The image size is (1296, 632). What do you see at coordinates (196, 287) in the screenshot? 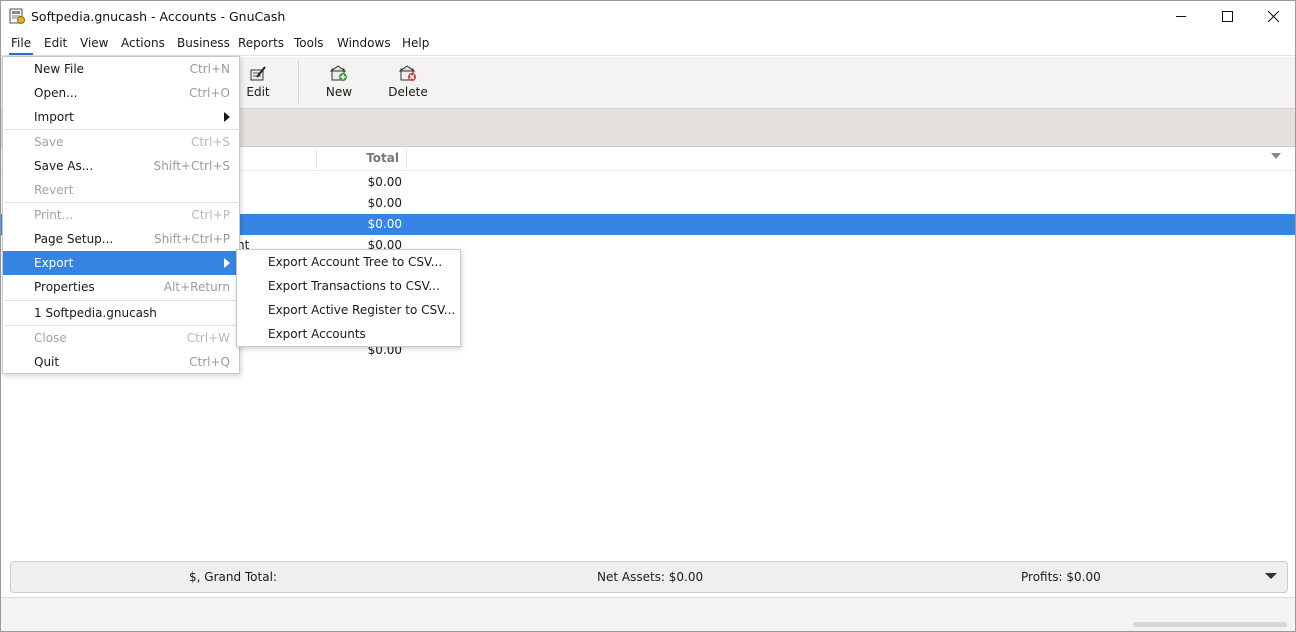
I see `menu-item-shortcut: Alt+Return` at bounding box center [196, 287].